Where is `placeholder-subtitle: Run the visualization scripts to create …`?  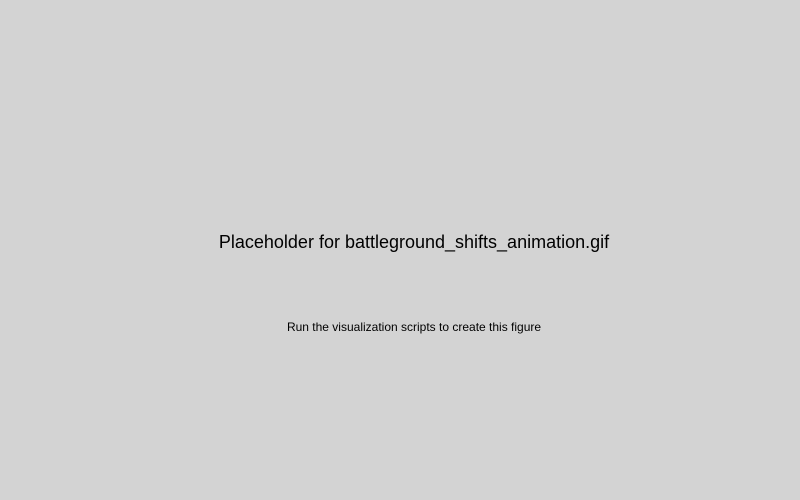 placeholder-subtitle: Run the visualization scripts to create … is located at coordinates (414, 327).